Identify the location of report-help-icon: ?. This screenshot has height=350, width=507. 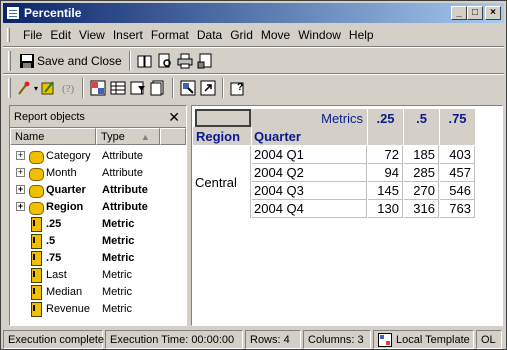
(238, 88).